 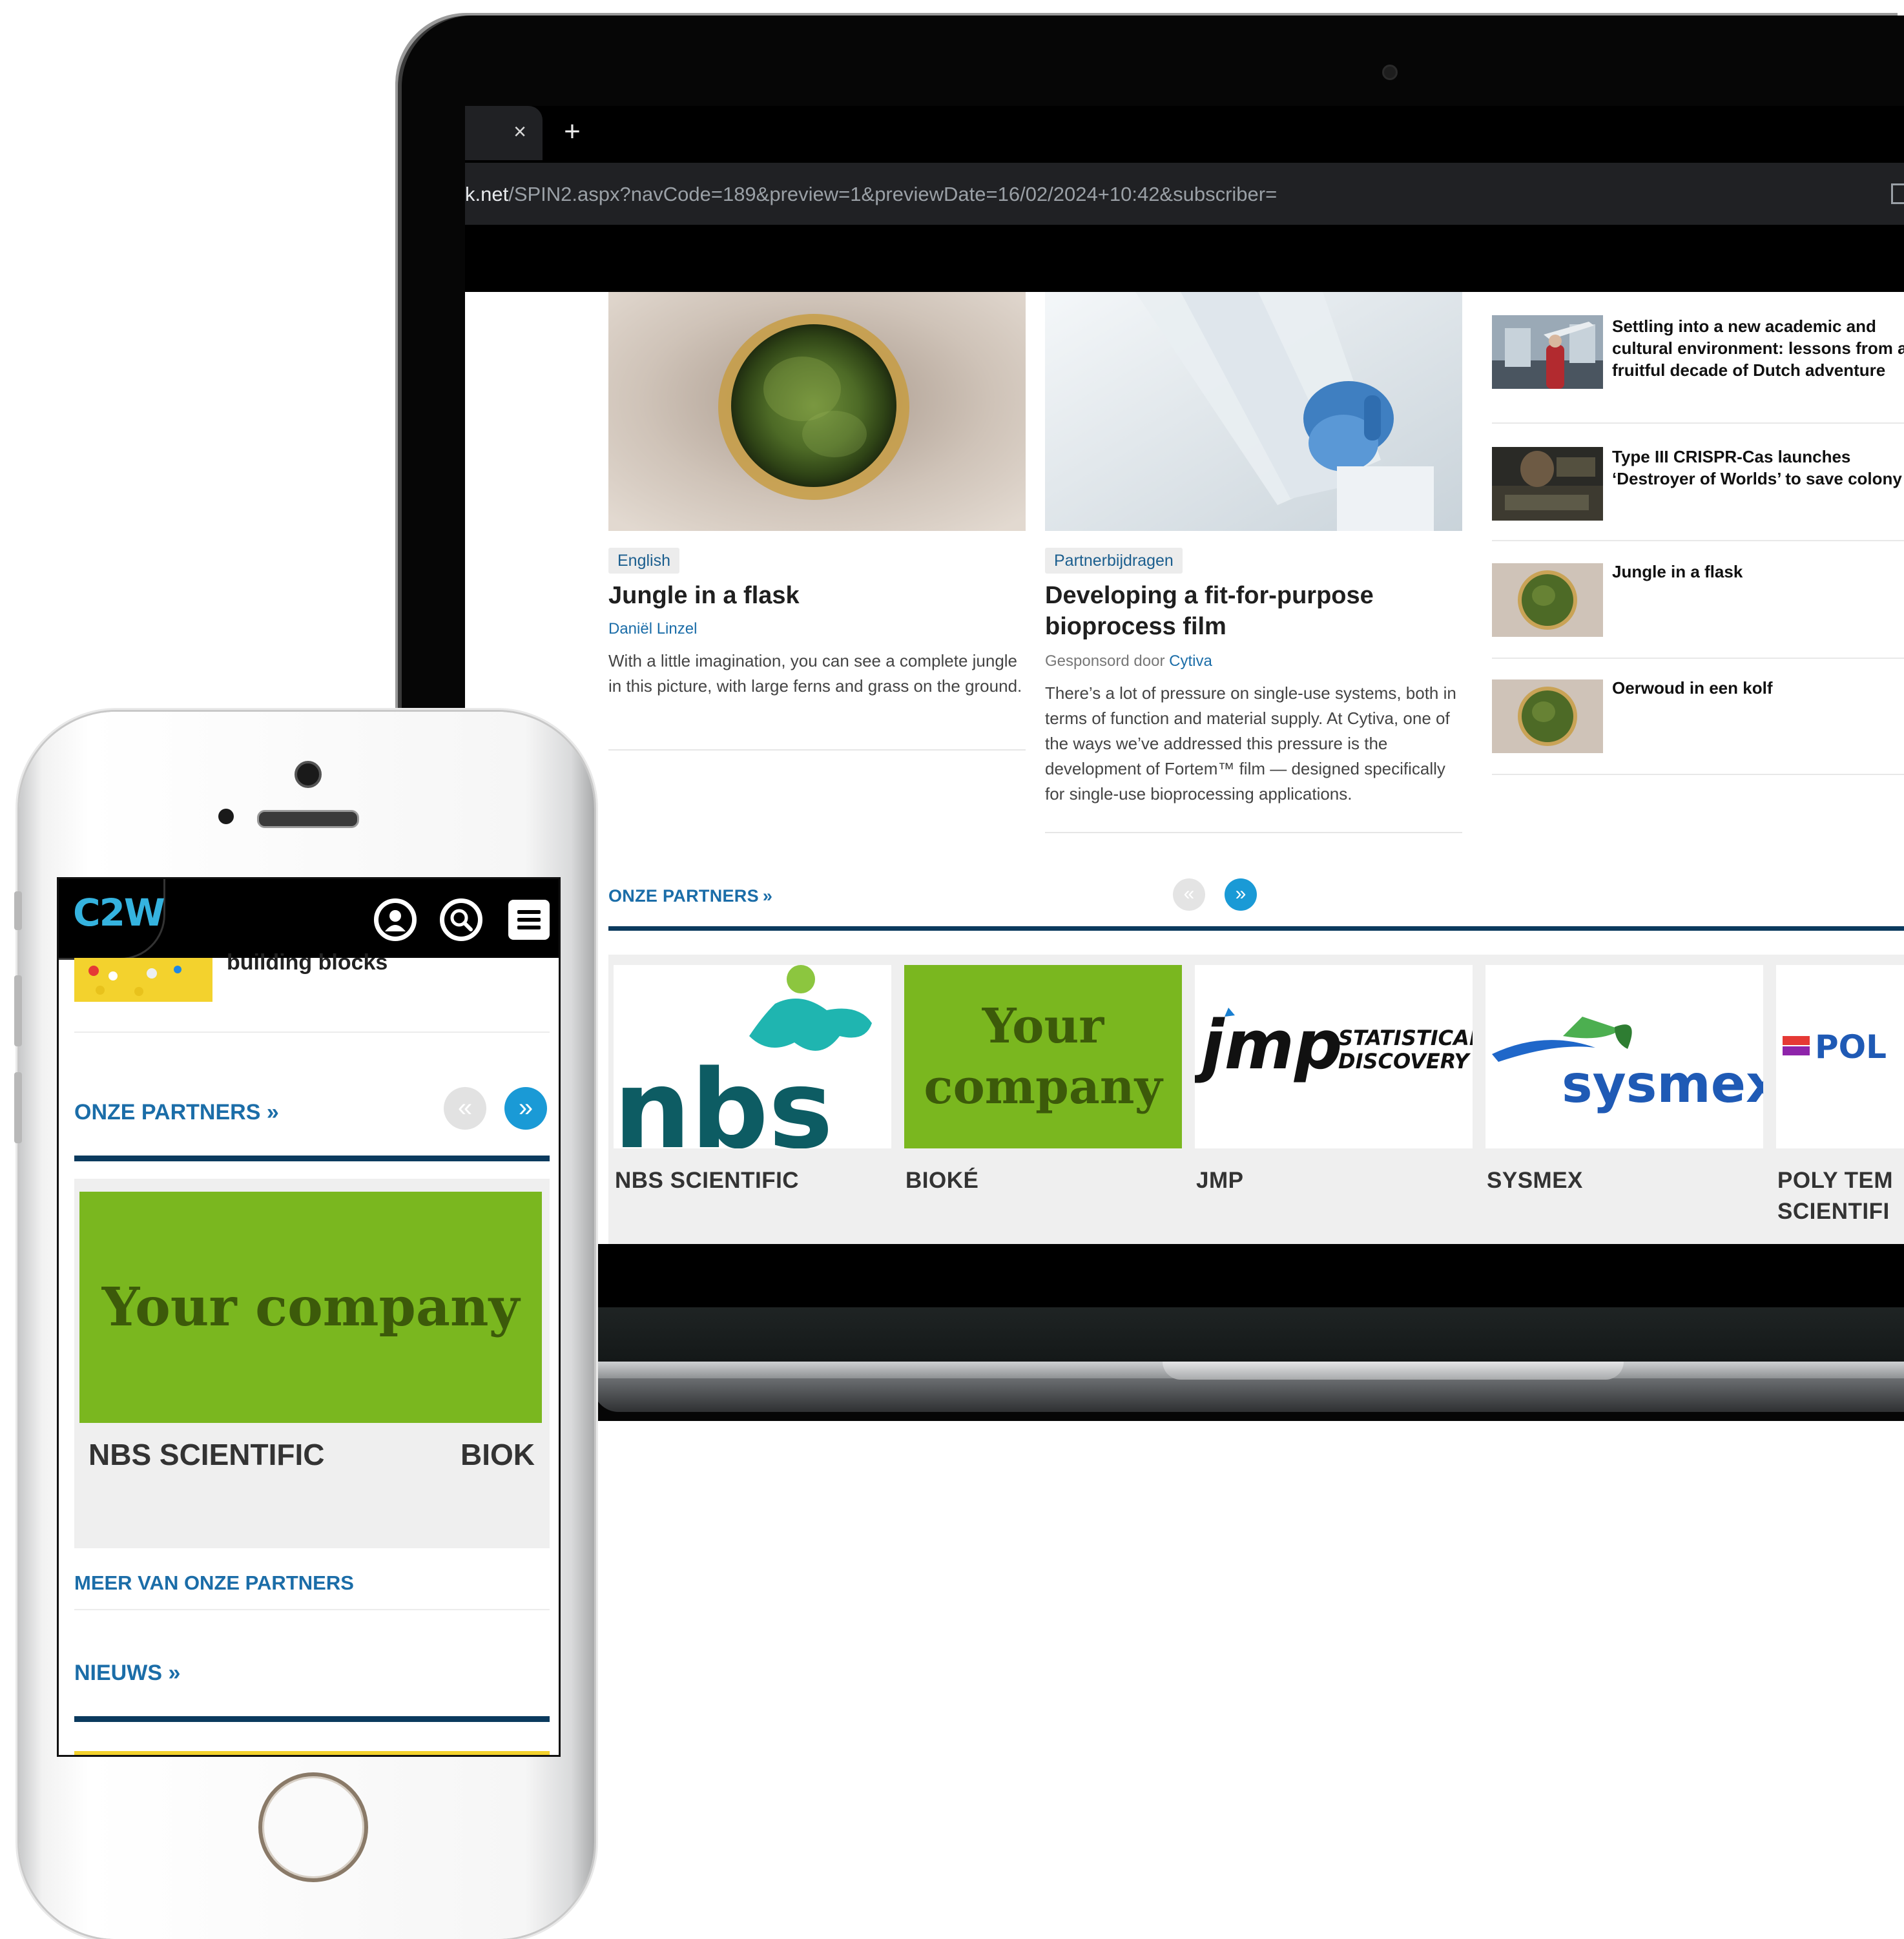 What do you see at coordinates (1114, 561) in the screenshot?
I see `article-tag: Partnerbijdragen` at bounding box center [1114, 561].